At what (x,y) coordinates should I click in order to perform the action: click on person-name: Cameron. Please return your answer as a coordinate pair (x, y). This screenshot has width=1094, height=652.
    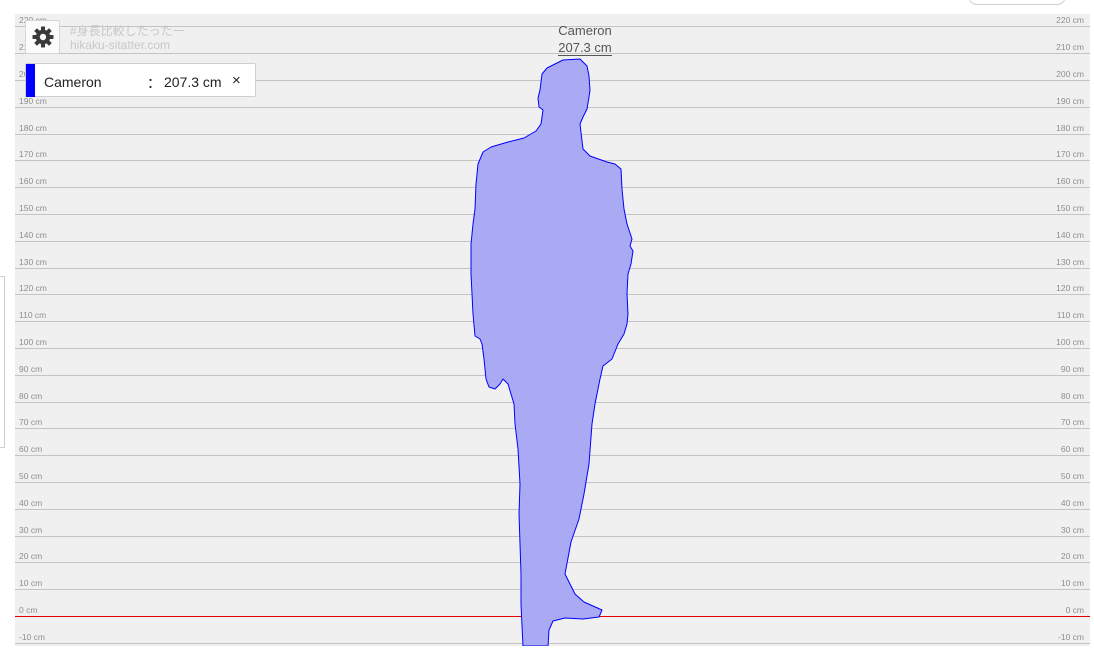
    Looking at the image, I should click on (73, 82).